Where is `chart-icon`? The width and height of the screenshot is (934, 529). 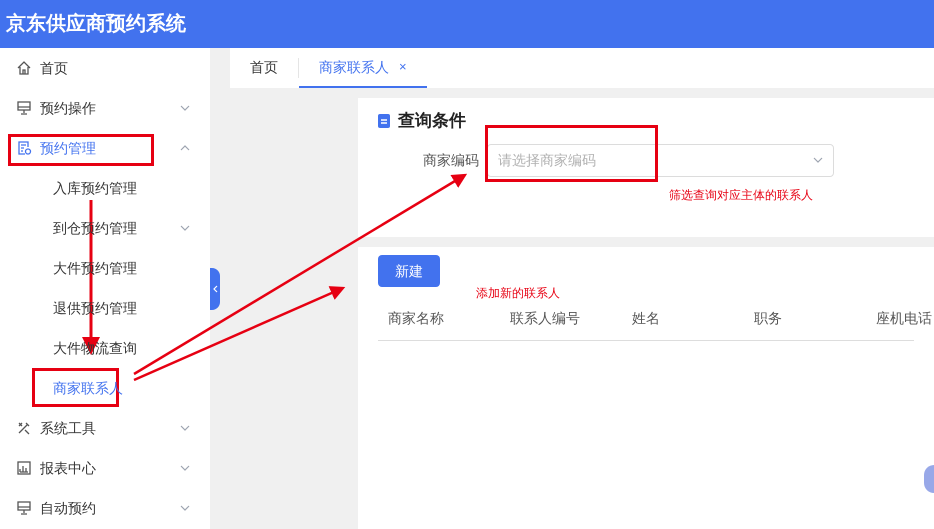
chart-icon is located at coordinates (24, 468).